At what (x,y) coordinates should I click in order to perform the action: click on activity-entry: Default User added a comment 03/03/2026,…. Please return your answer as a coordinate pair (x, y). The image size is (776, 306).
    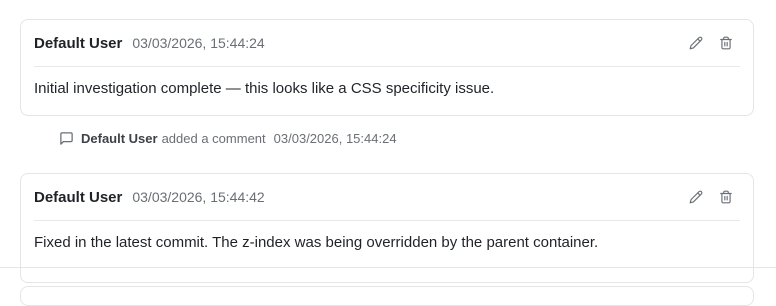
    Looking at the image, I should click on (228, 138).